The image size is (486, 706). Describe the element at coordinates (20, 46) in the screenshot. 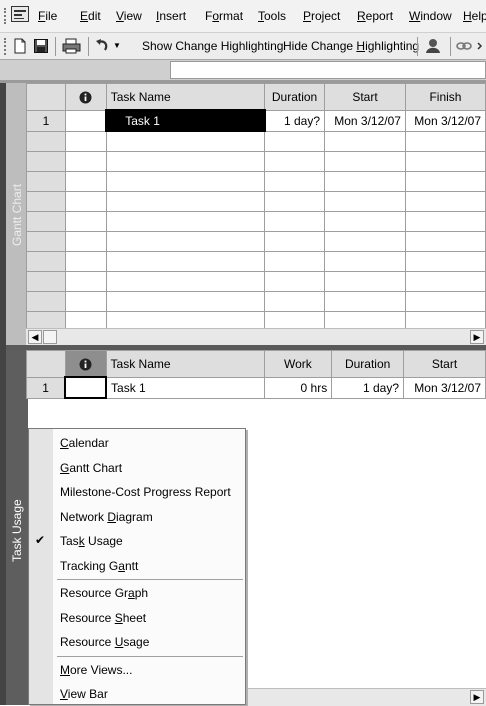

I see `new-document-icon` at that location.